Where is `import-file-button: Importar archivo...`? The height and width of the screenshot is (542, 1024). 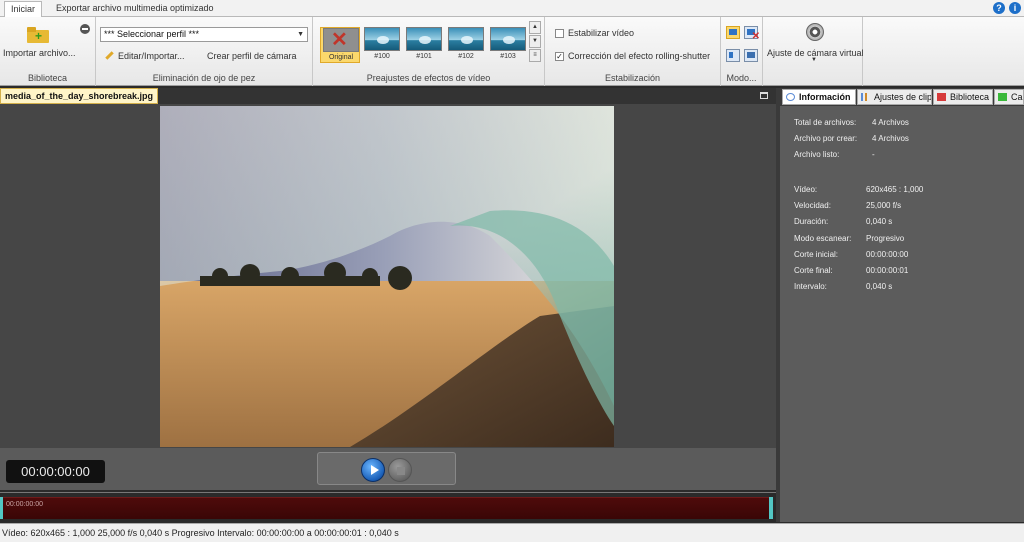
import-file-button: Importar archivo... is located at coordinates (39, 53).